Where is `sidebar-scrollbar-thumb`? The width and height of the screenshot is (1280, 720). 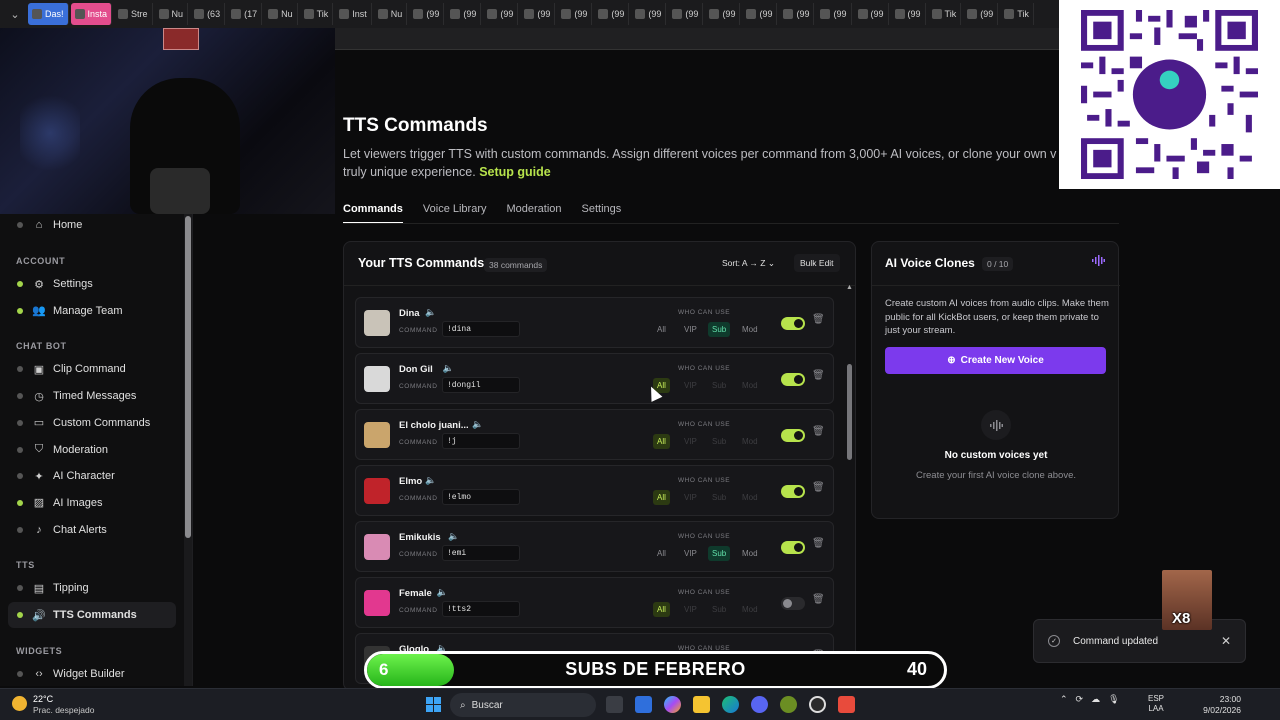 sidebar-scrollbar-thumb is located at coordinates (188, 377).